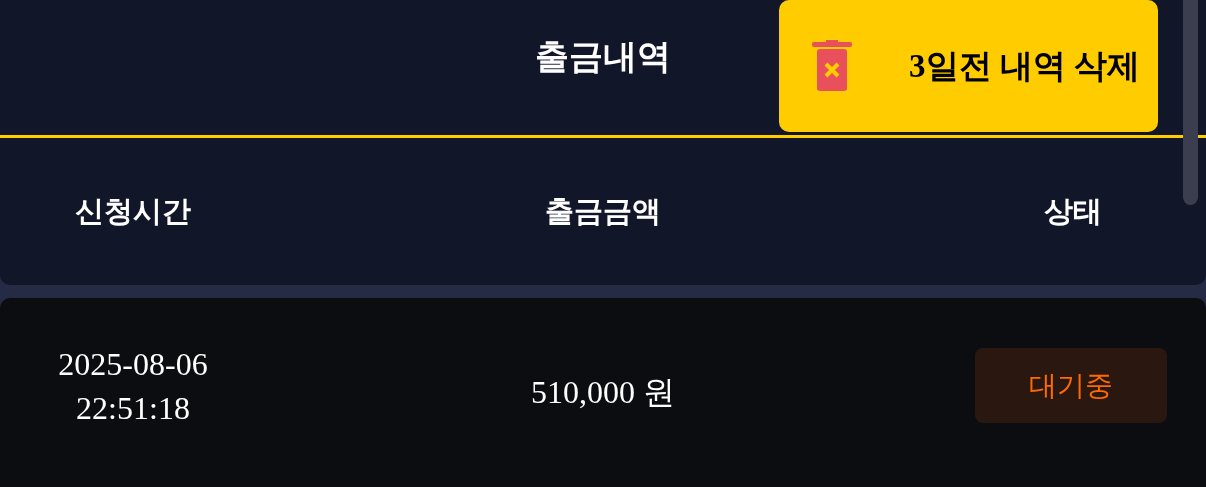  Describe the element at coordinates (603, 211) in the screenshot. I see `column-header: 출금금액` at that location.